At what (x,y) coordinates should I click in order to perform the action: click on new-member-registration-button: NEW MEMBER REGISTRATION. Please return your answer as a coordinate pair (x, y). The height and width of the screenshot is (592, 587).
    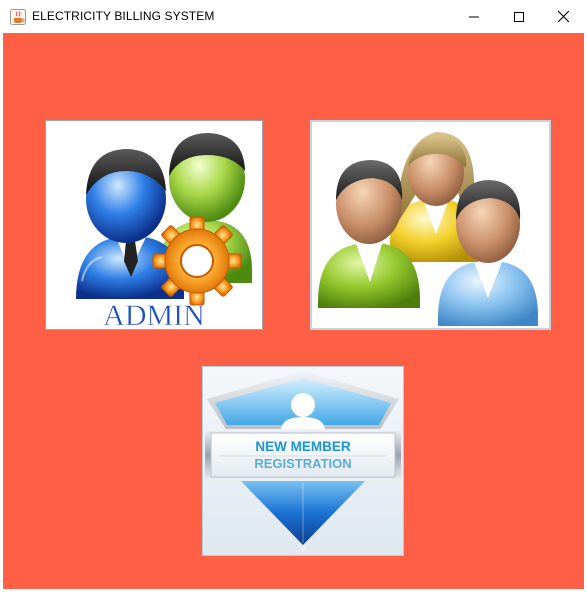
    Looking at the image, I should click on (303, 461).